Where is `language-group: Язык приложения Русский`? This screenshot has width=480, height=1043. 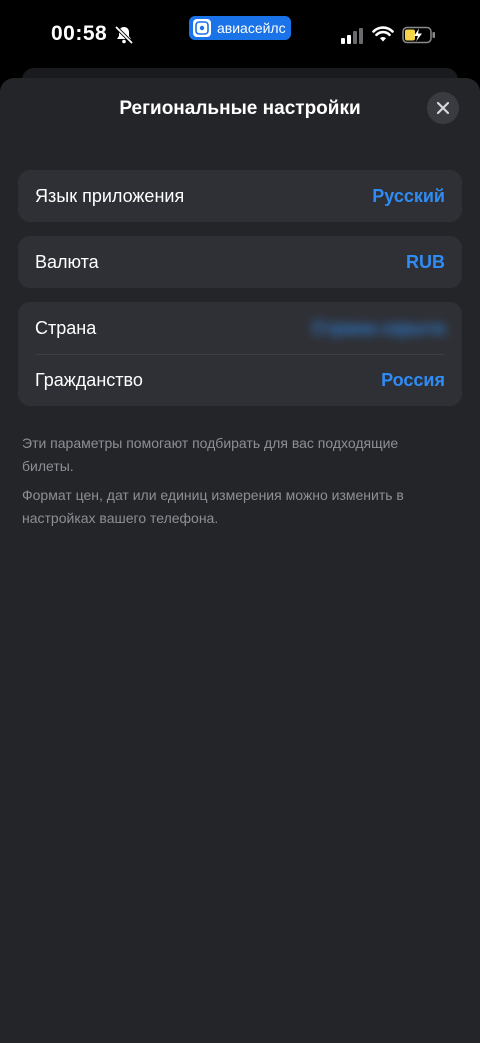 language-group: Язык приложения Русский is located at coordinates (240, 196).